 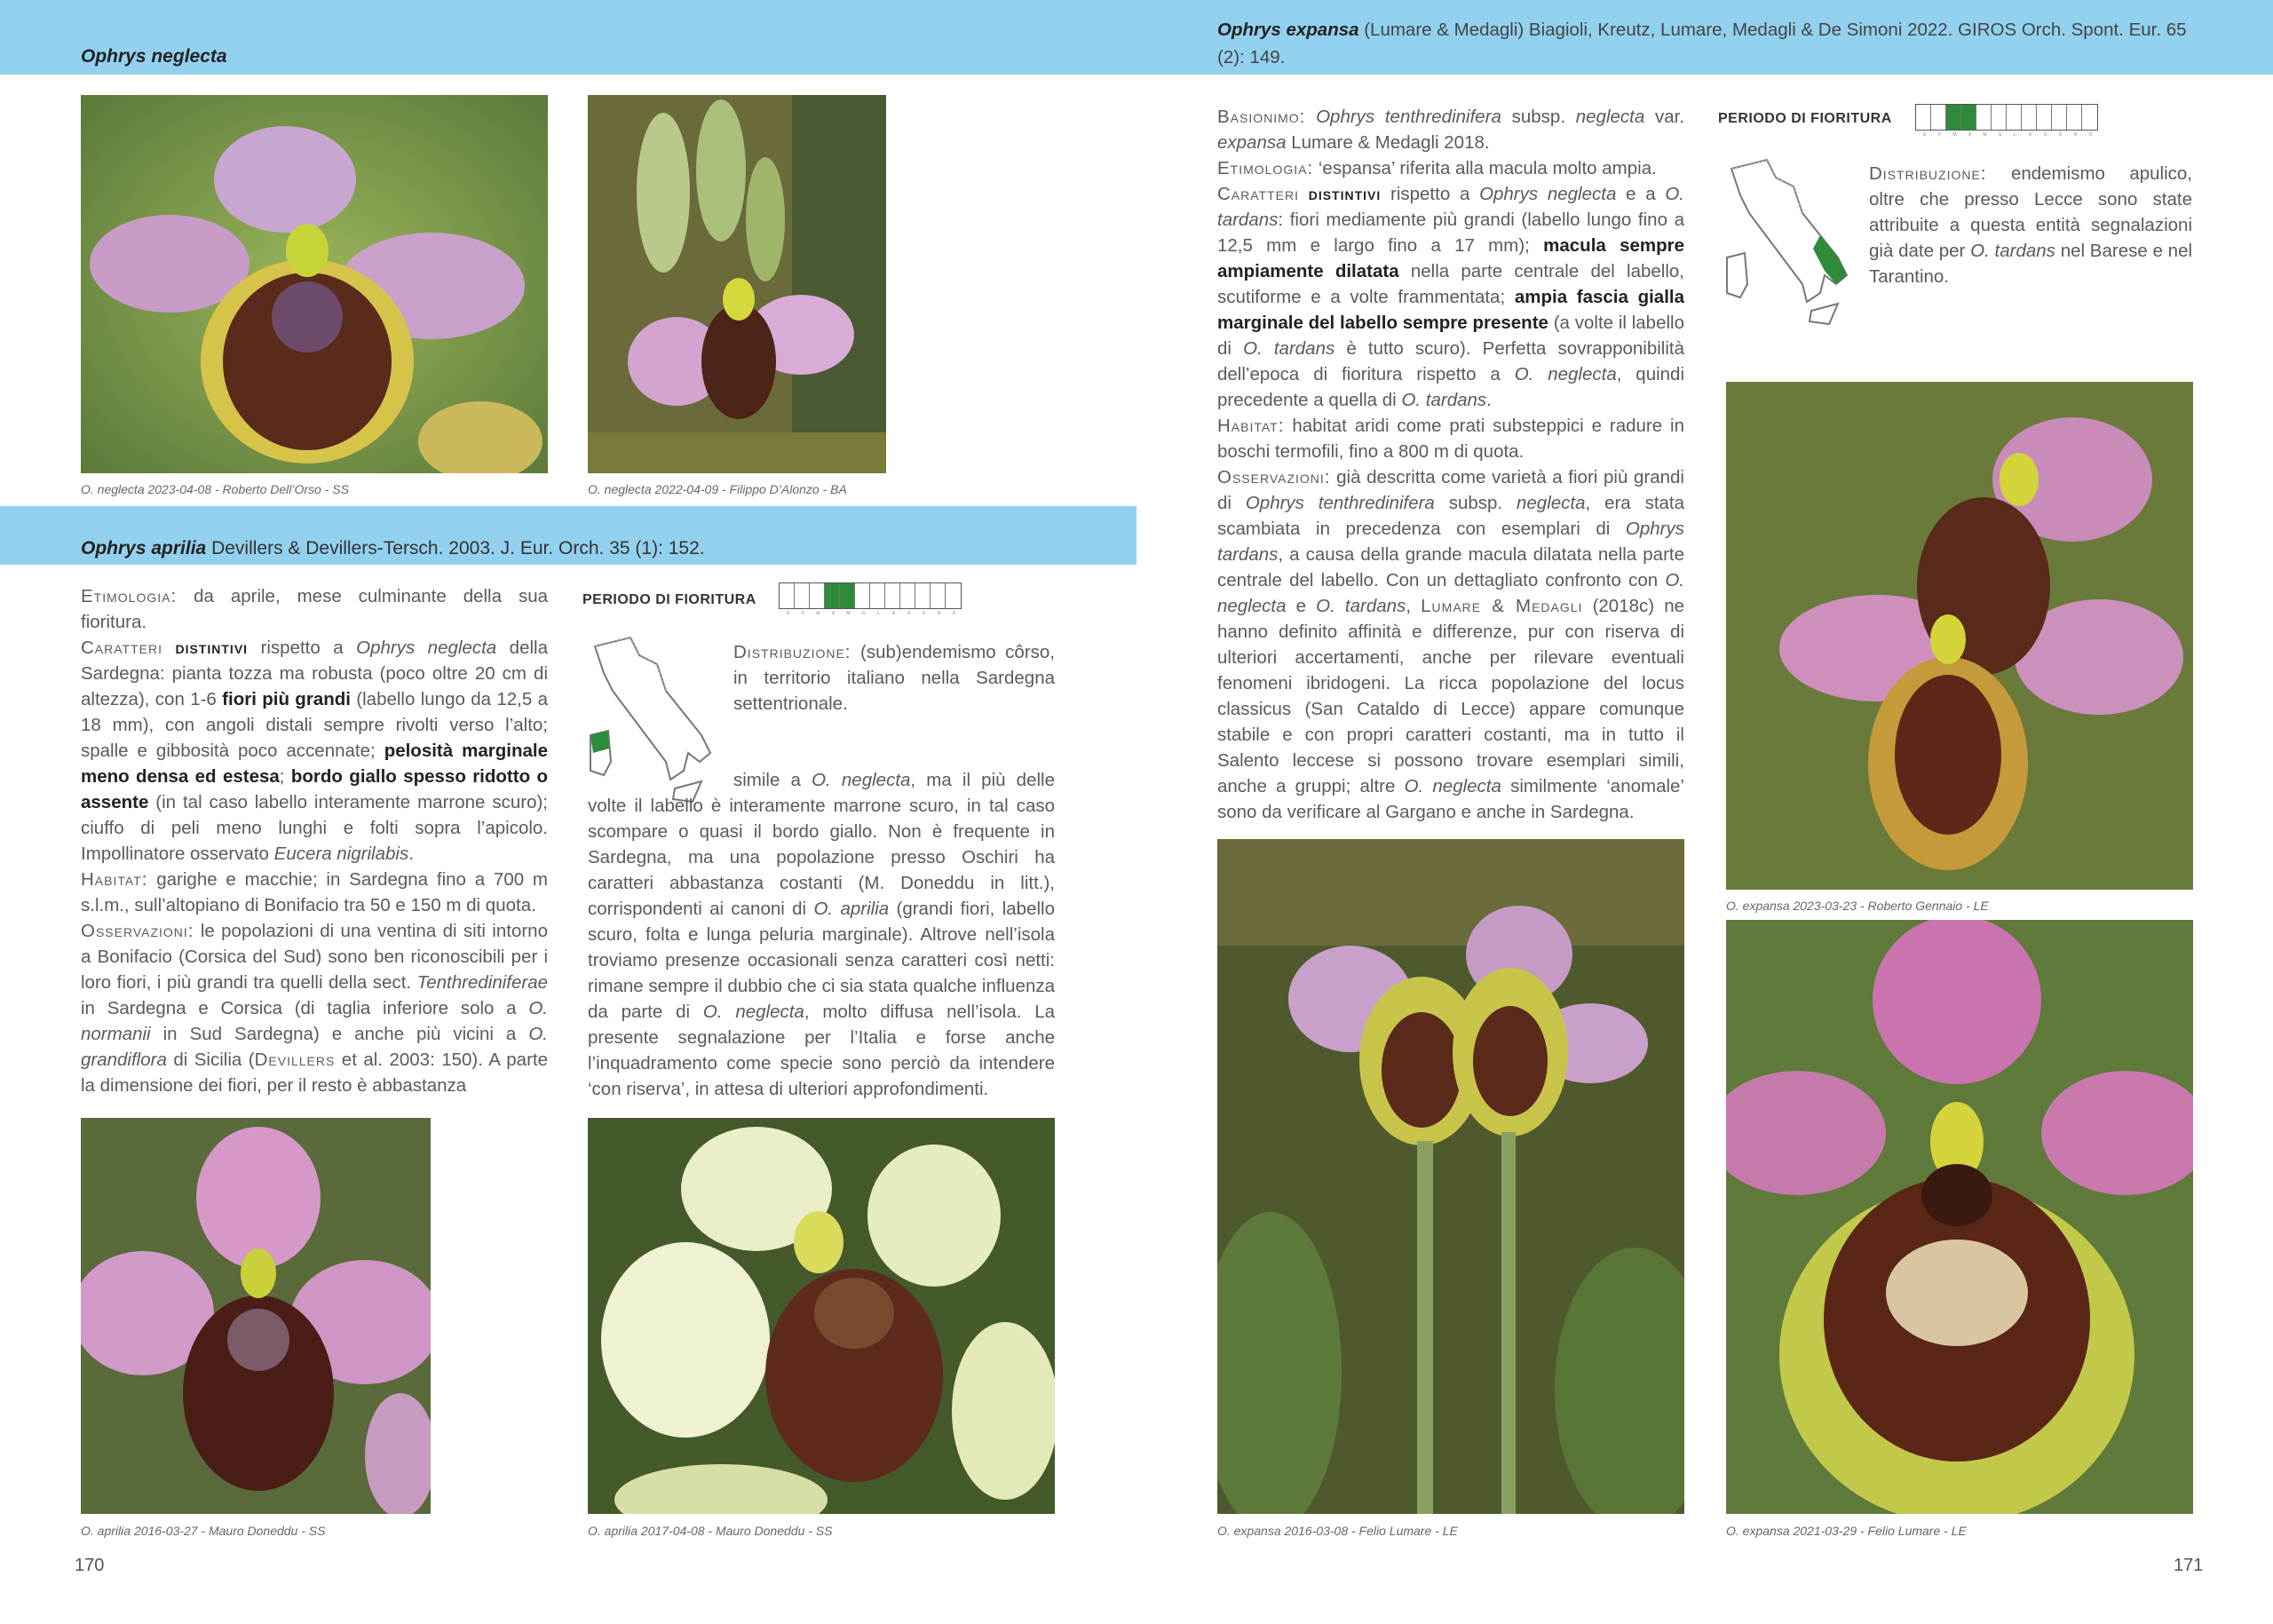 What do you see at coordinates (2189, 1565) in the screenshot?
I see `page-number-right: 171` at bounding box center [2189, 1565].